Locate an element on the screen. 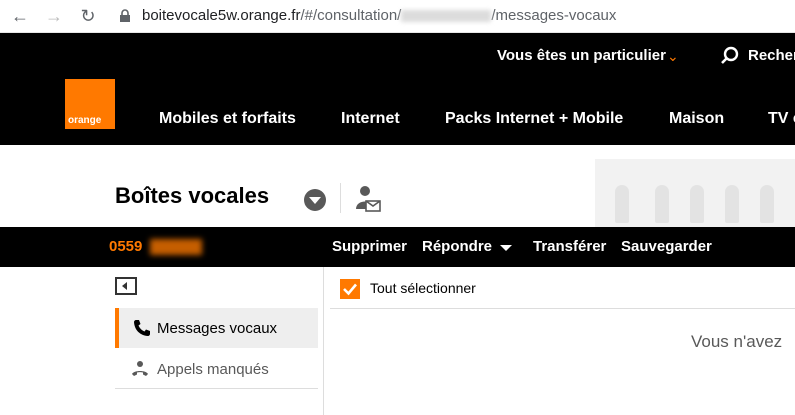 The image size is (795, 415). select-all-checkbox is located at coordinates (350, 289).